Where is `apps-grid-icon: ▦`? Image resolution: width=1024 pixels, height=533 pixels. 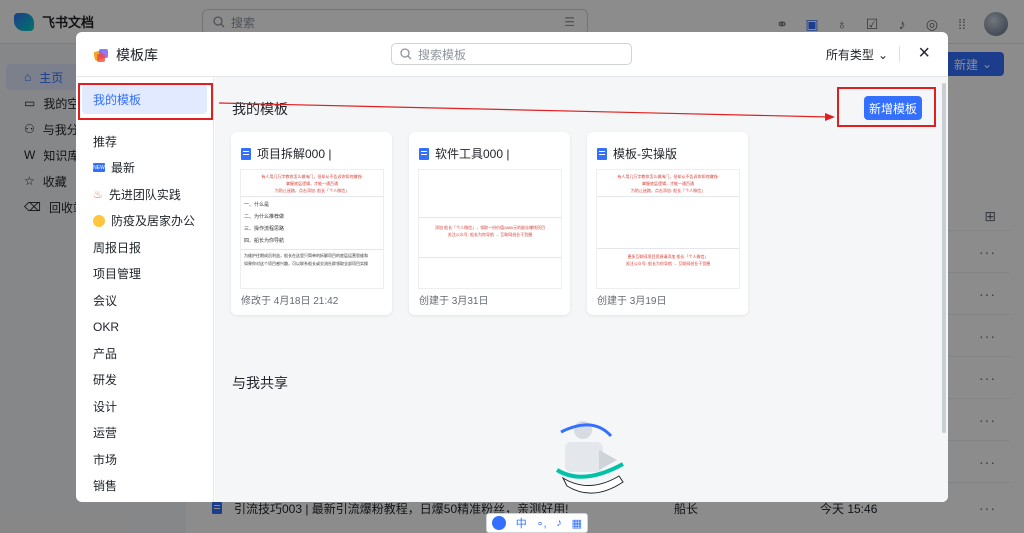 apps-grid-icon: ▦ is located at coordinates (577, 523).